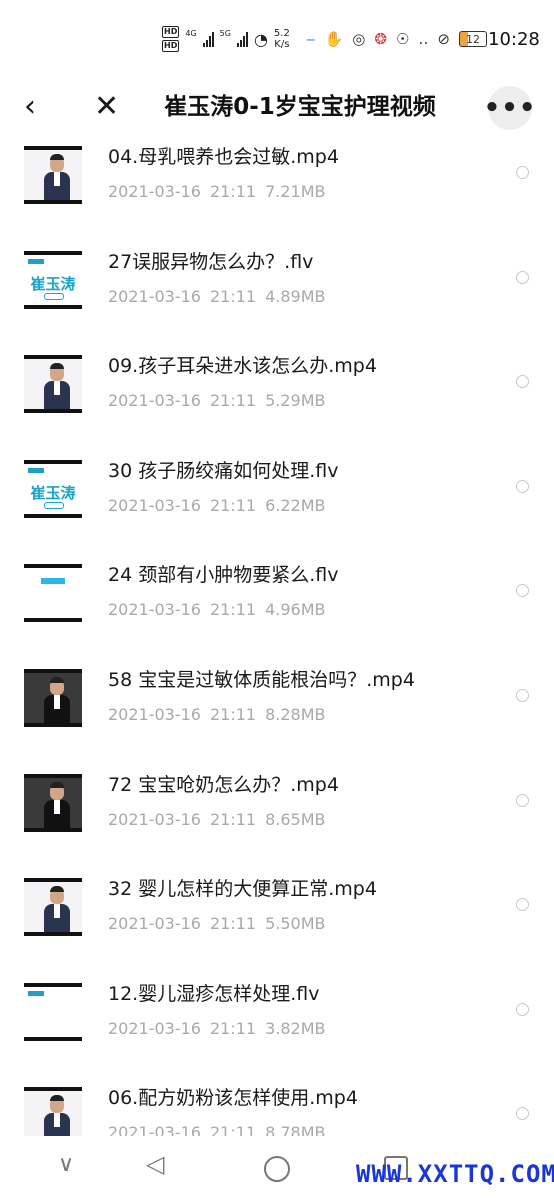  I want to click on file-meta: 2021-03-16 21:11 8.65MB, so click(221, 819).